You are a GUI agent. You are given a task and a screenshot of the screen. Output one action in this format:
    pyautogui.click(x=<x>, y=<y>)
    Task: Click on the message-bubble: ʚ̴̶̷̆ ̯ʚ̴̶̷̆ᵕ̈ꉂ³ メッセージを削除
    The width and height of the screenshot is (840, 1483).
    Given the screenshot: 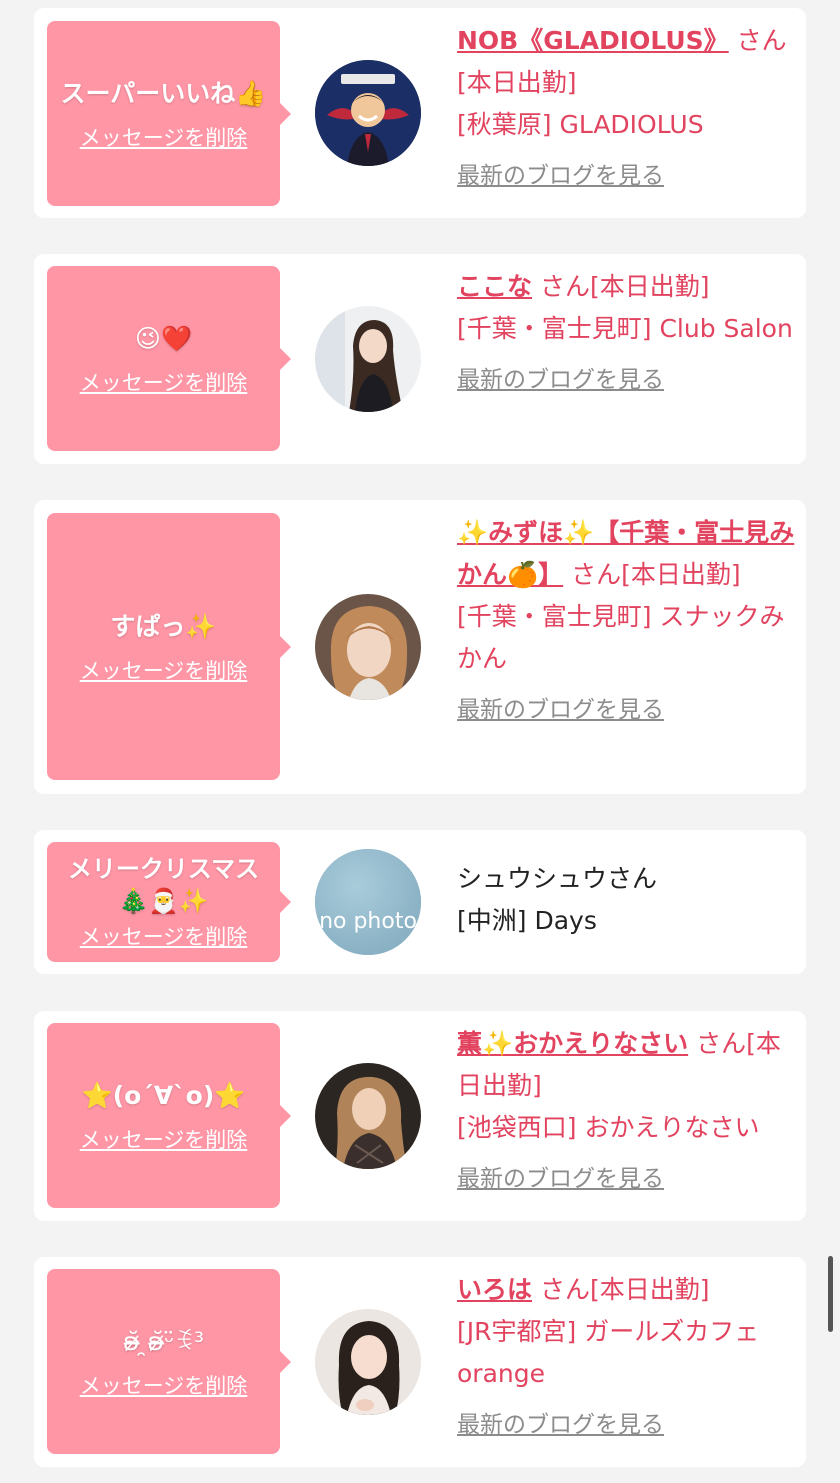 What is the action you would take?
    pyautogui.click(x=169, y=1361)
    